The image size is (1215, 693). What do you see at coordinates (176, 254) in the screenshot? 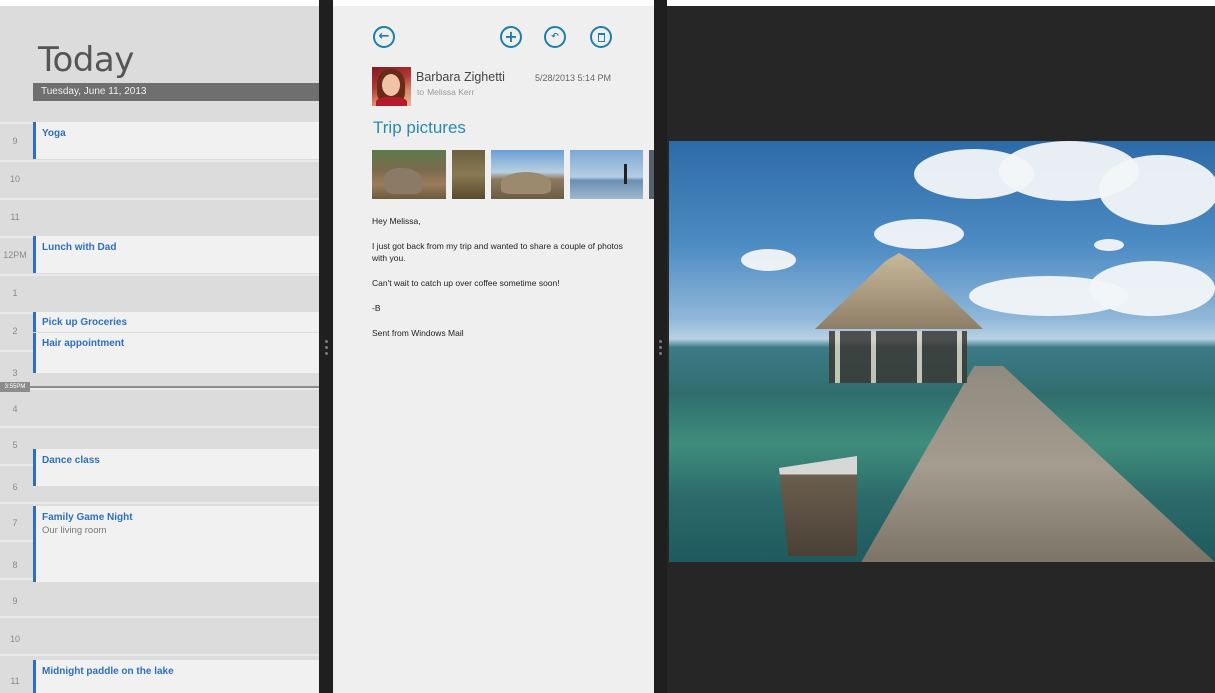
I see `event-lunch-with-dad: Lunch with Dad` at bounding box center [176, 254].